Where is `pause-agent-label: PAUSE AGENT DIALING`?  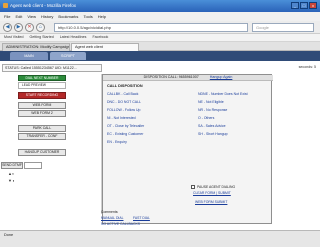
pause-agent-label: PAUSE AGENT DIALING is located at coordinates (216, 187).